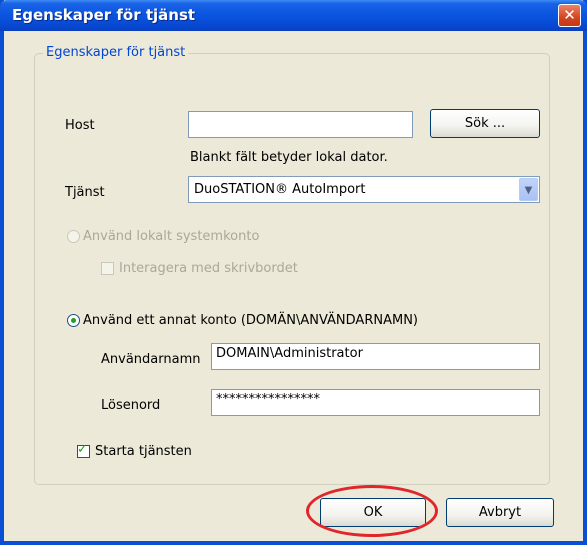 The image size is (587, 545). I want to click on other-account-radio, so click(73, 320).